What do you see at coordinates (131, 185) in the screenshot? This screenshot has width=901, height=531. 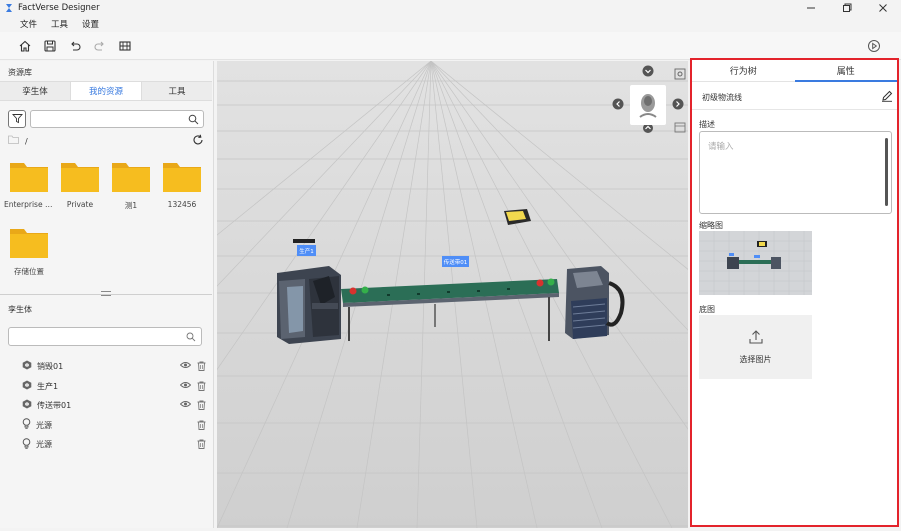 I see `folder-item: 测1` at bounding box center [131, 185].